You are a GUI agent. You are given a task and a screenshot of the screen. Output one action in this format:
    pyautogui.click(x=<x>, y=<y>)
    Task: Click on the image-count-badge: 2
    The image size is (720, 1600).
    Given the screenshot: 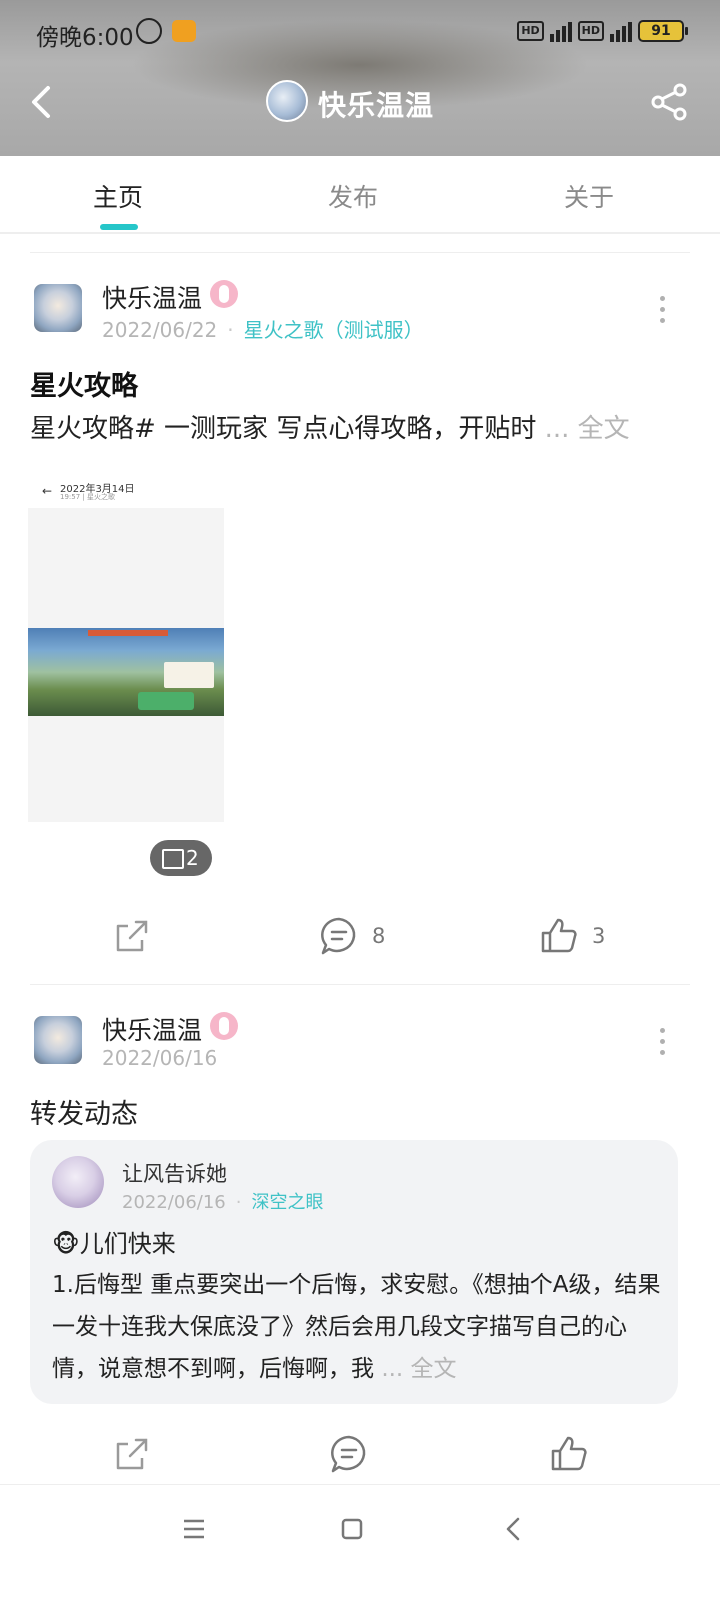 What is the action you would take?
    pyautogui.click(x=181, y=858)
    